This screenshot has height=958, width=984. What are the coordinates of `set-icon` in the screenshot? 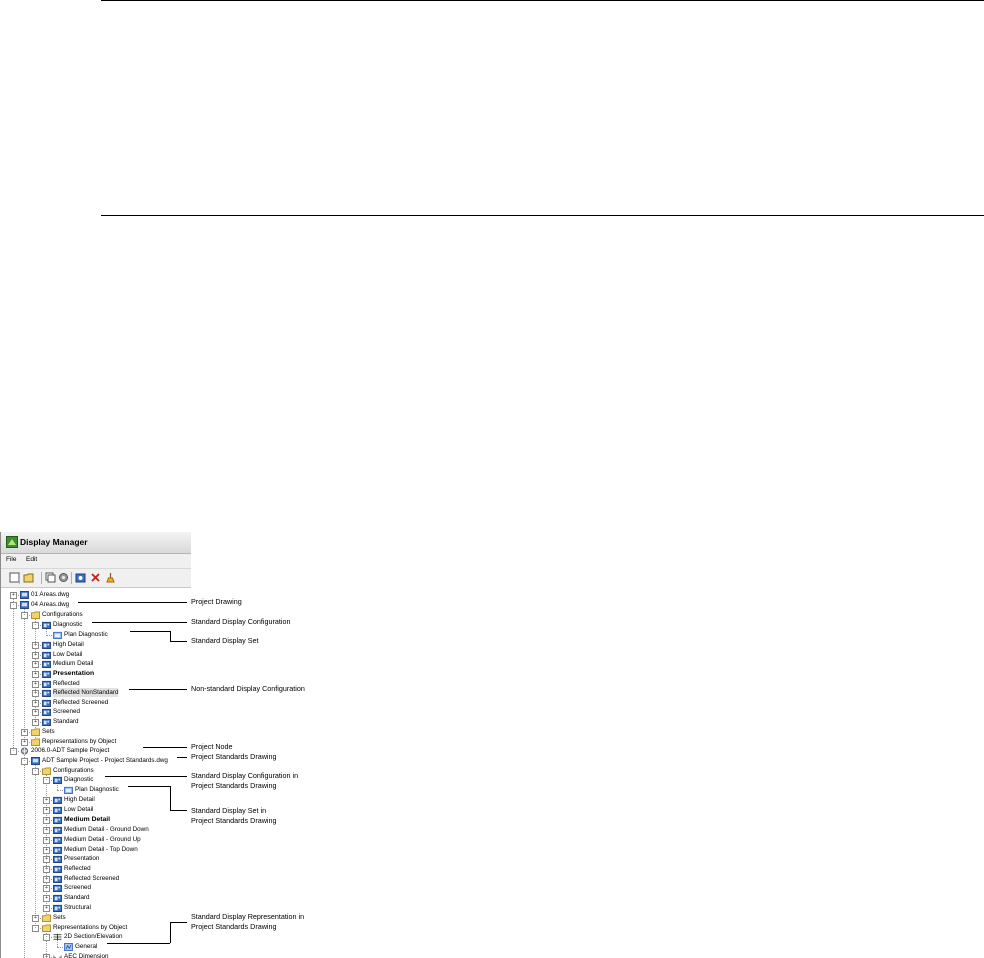 It's located at (68, 790).